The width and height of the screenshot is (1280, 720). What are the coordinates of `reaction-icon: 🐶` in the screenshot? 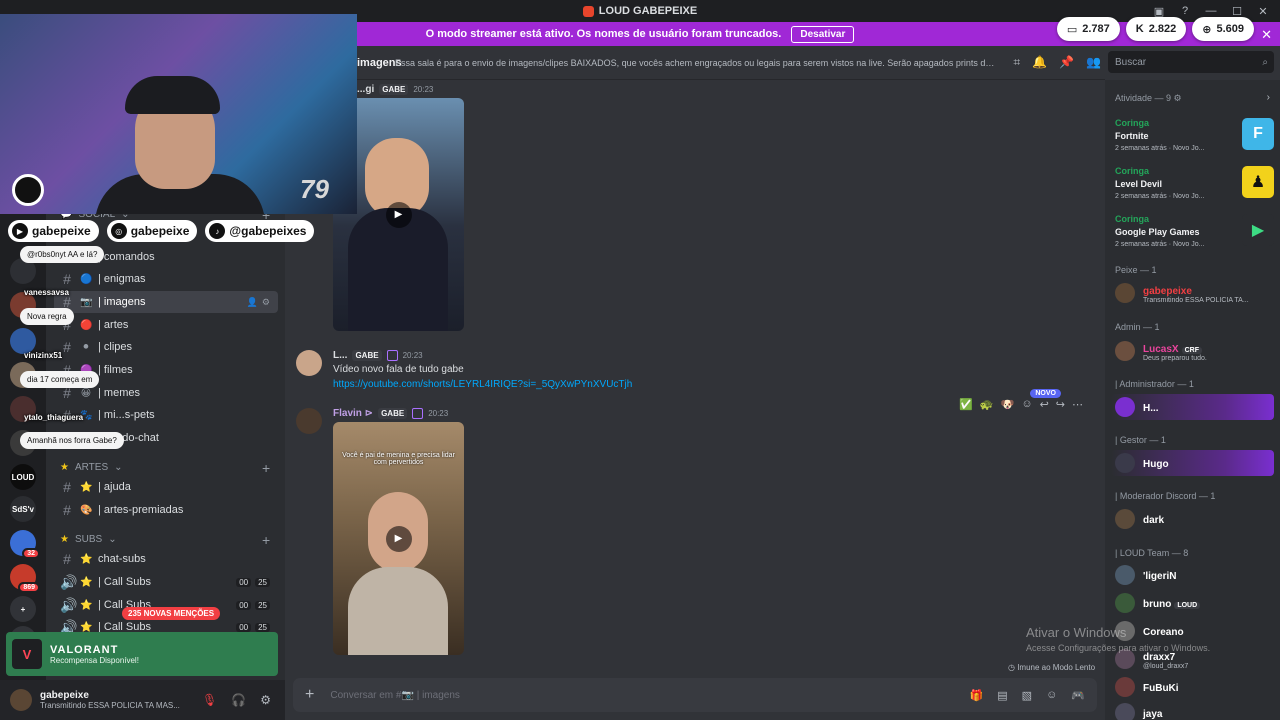 It's located at (1008, 404).